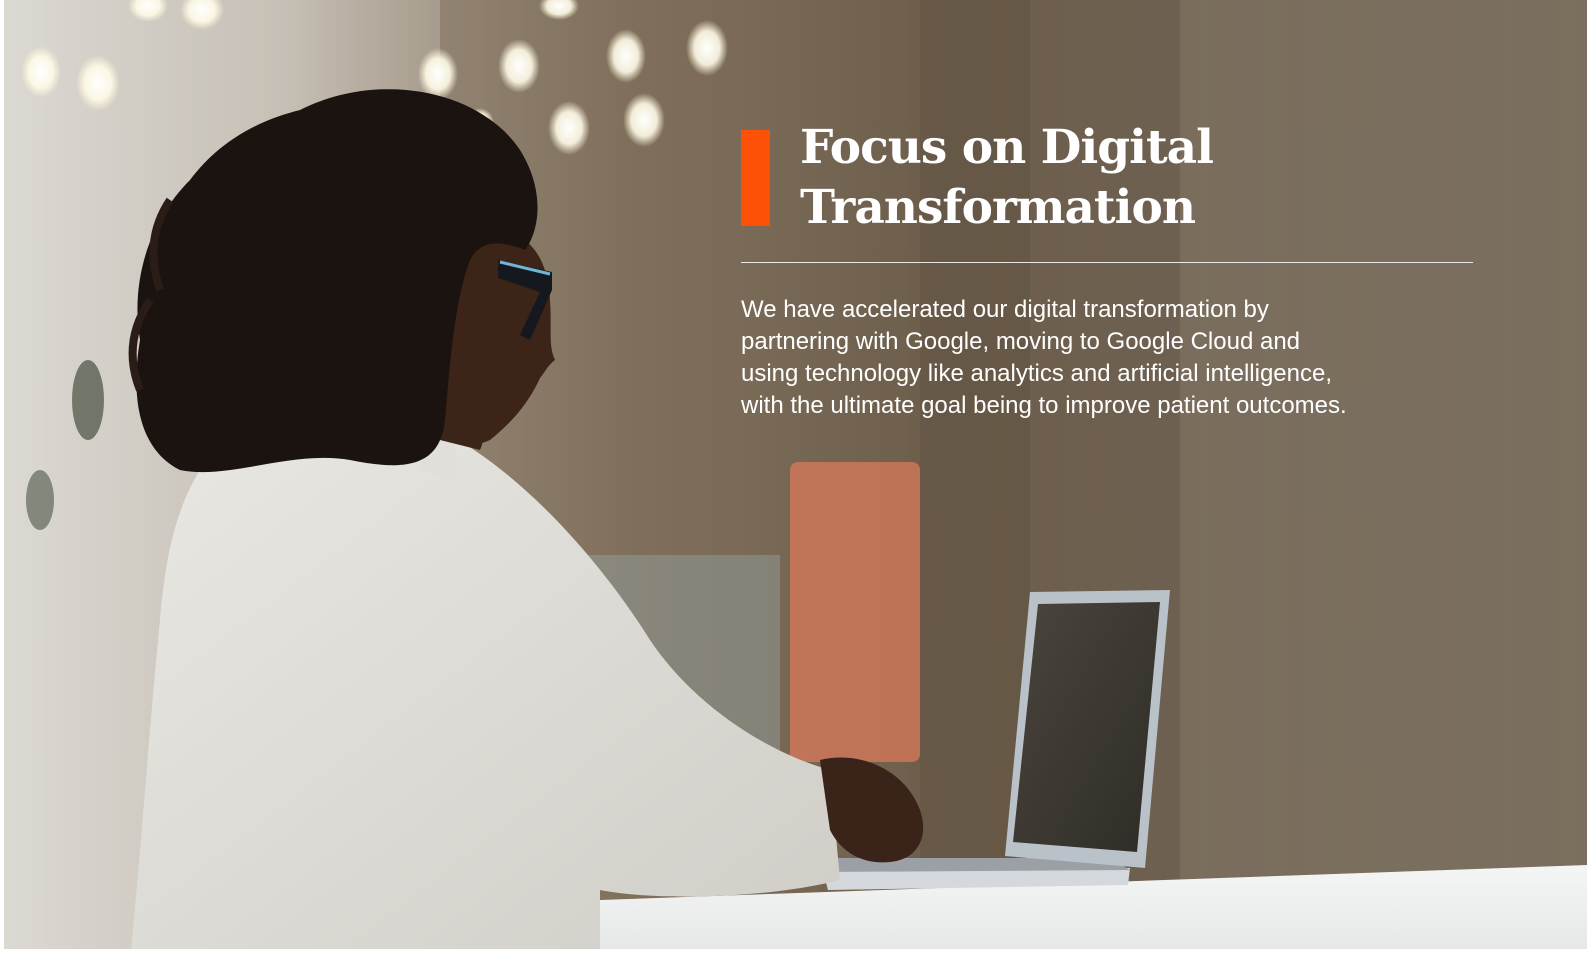  I want to click on headline-line-1: Focus on Digital, so click(1007, 147).